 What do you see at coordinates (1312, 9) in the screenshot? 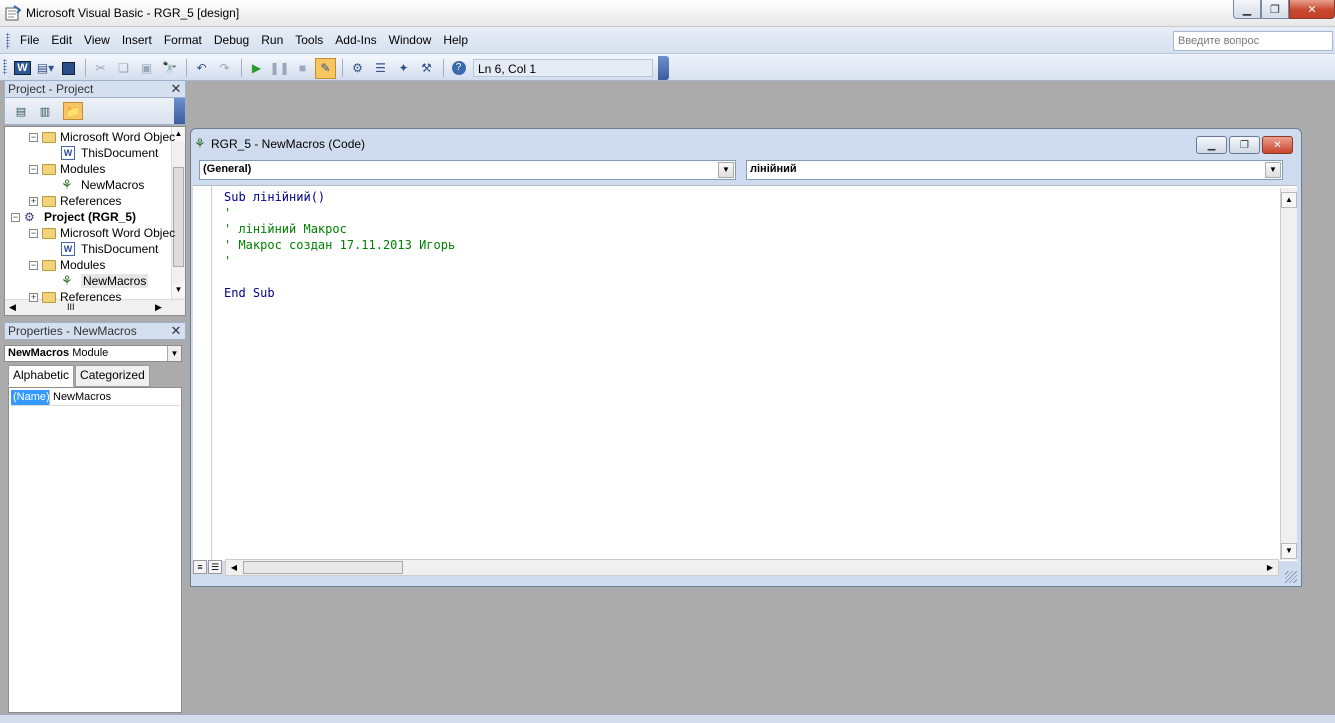
I see `close-button: ✕` at bounding box center [1312, 9].